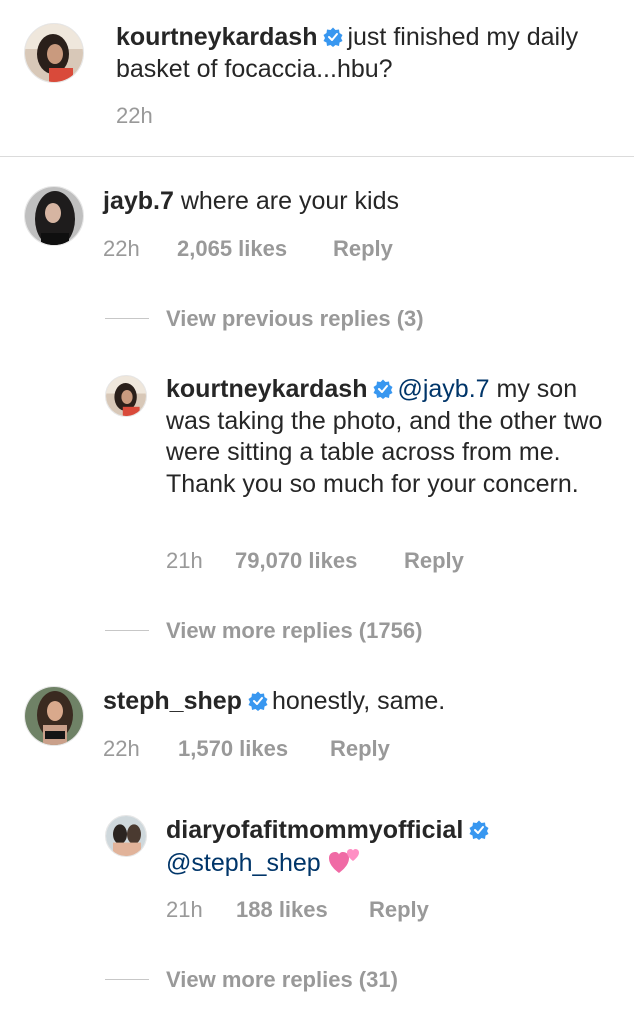  I want to click on view-more-replies-link: View more replies (31), so click(282, 980).